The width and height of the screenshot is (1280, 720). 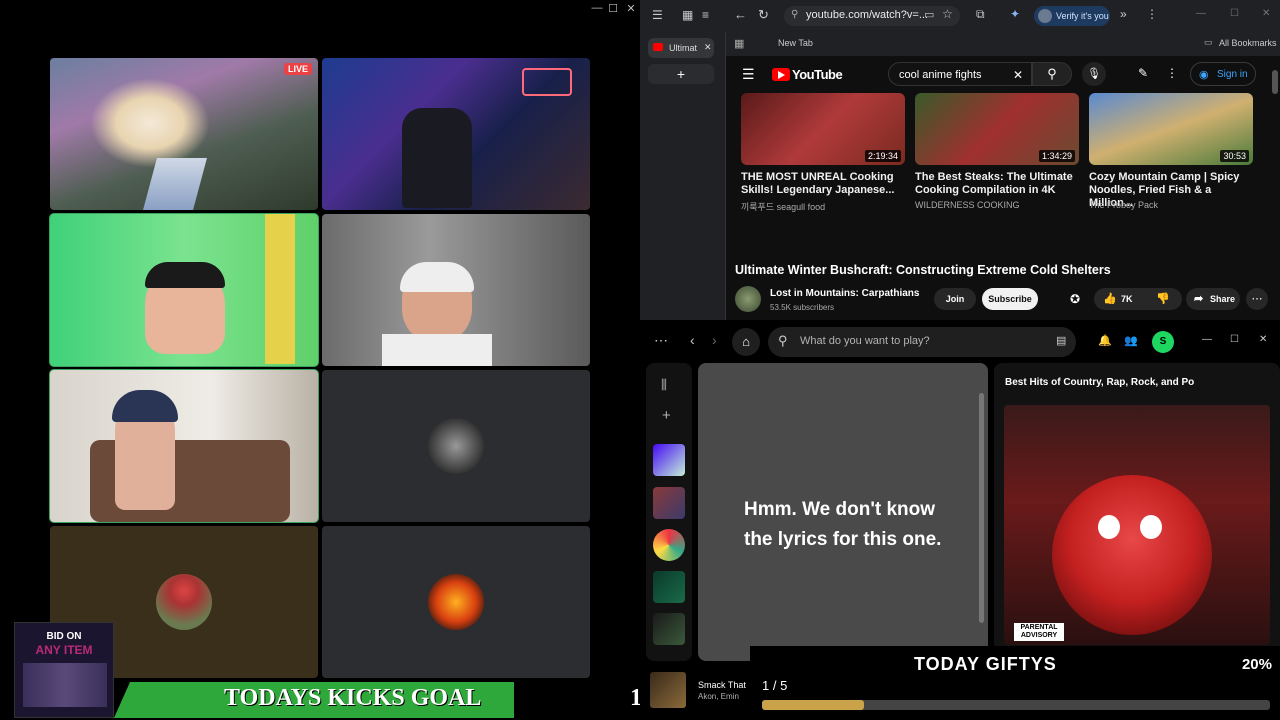 What do you see at coordinates (692, 340) in the screenshot?
I see `nav-back-icon: ‹` at bounding box center [692, 340].